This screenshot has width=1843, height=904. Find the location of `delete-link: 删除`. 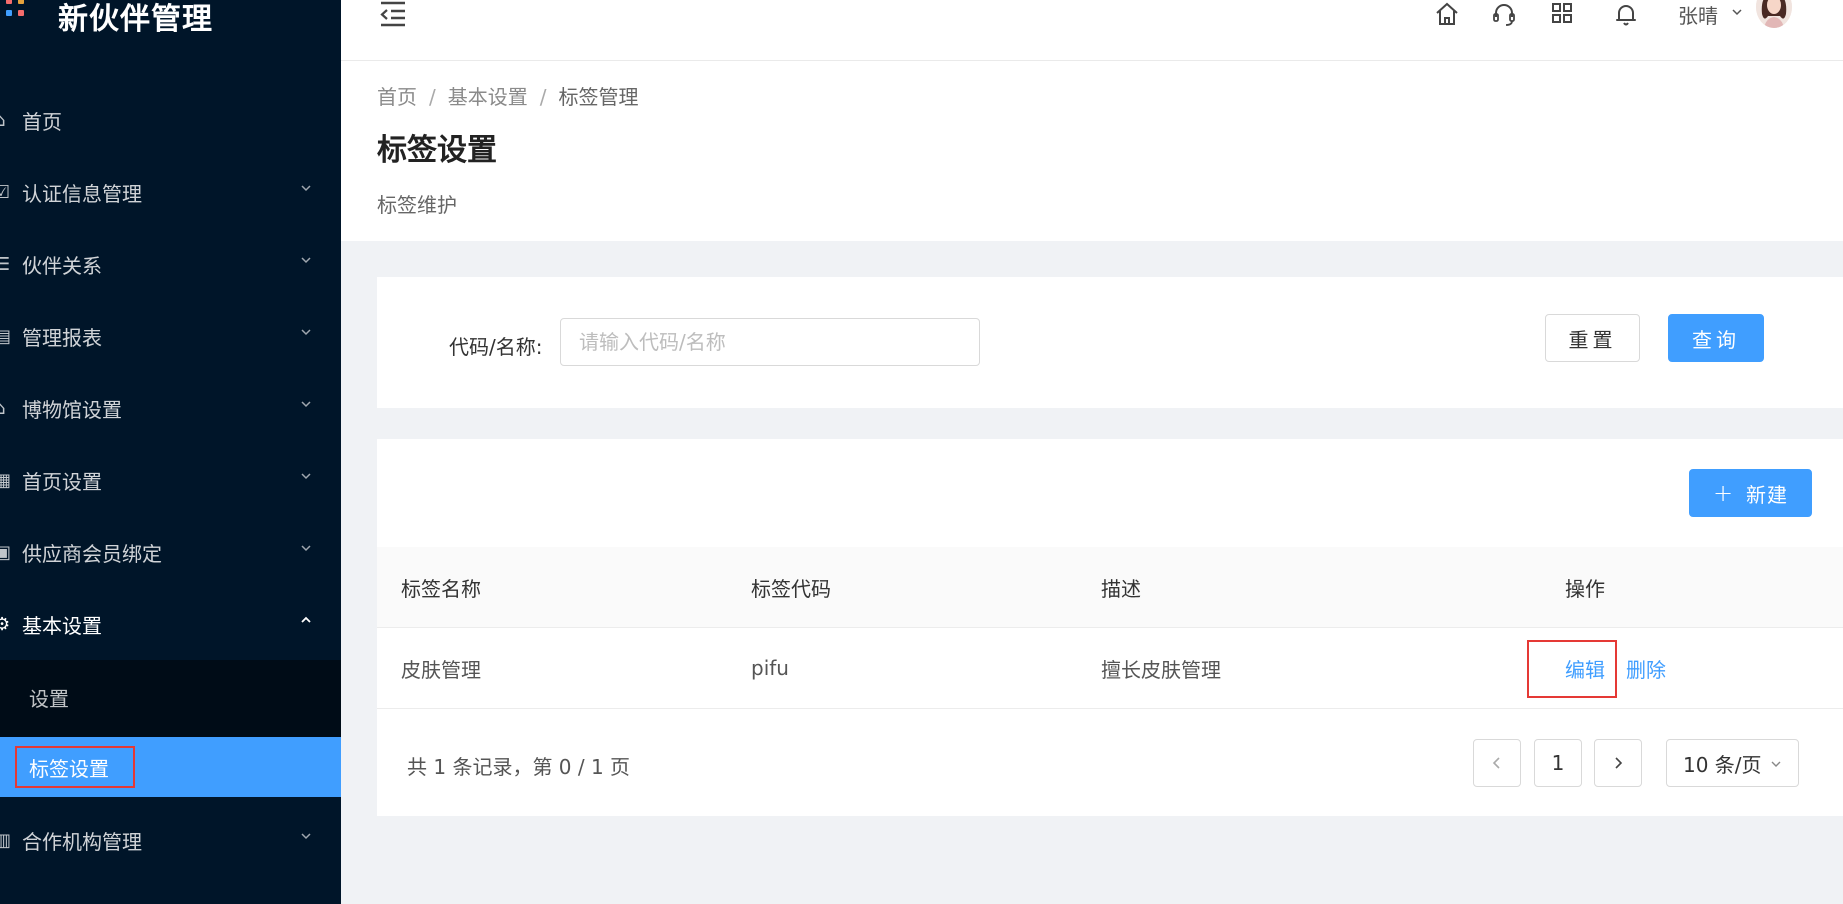

delete-link: 删除 is located at coordinates (1646, 668).